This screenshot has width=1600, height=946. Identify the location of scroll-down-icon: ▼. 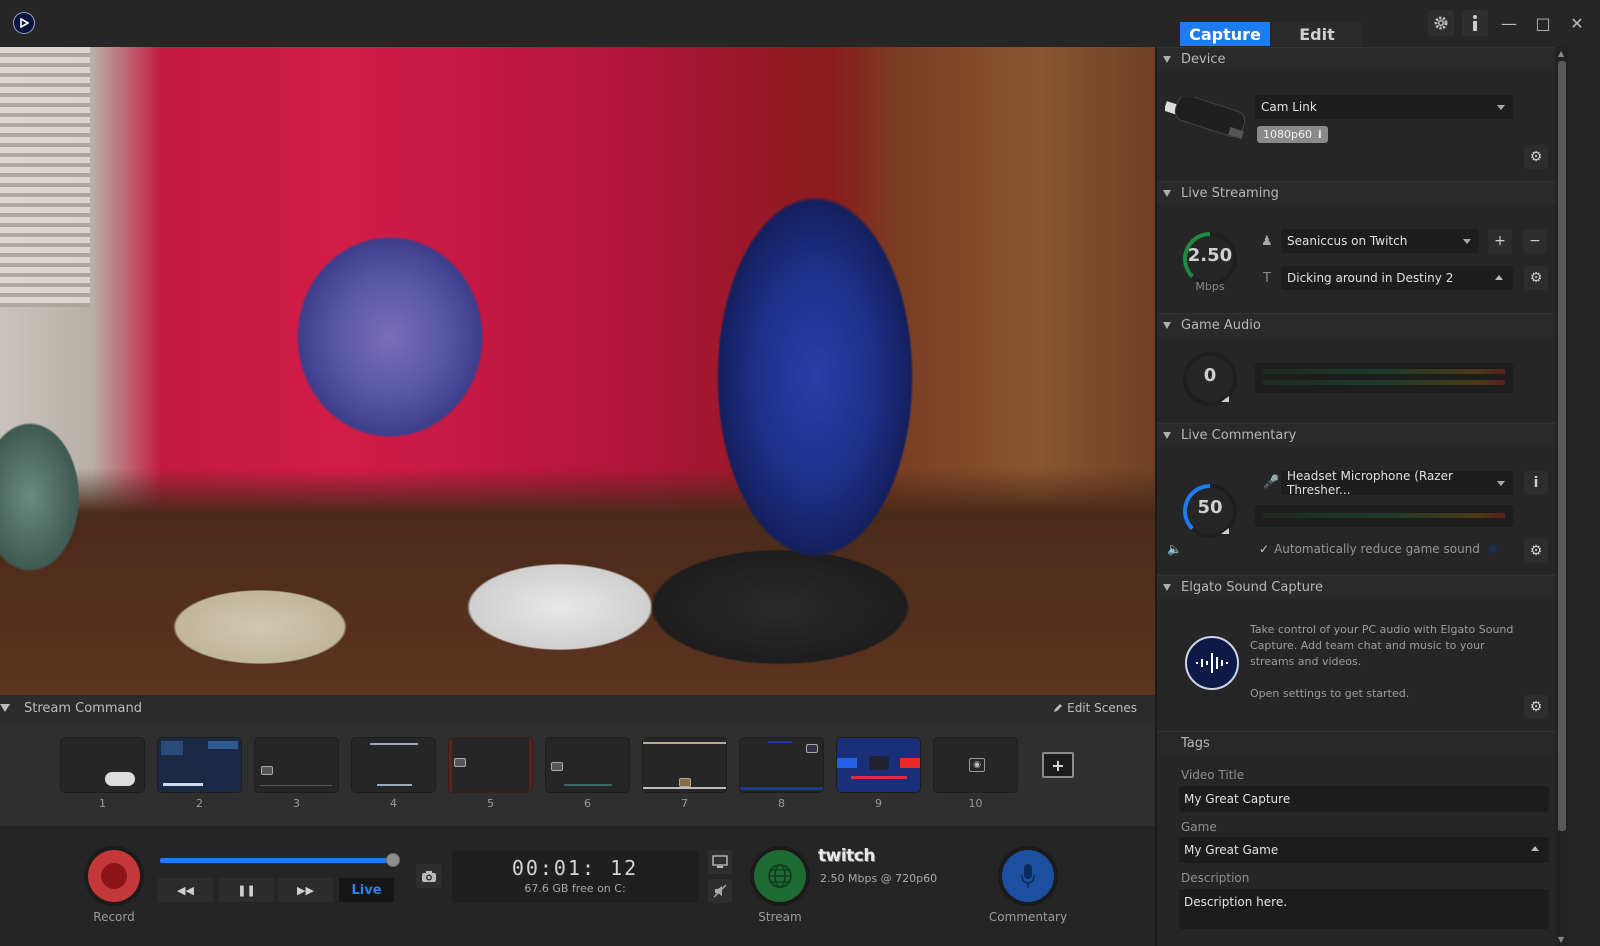
(1561, 939).